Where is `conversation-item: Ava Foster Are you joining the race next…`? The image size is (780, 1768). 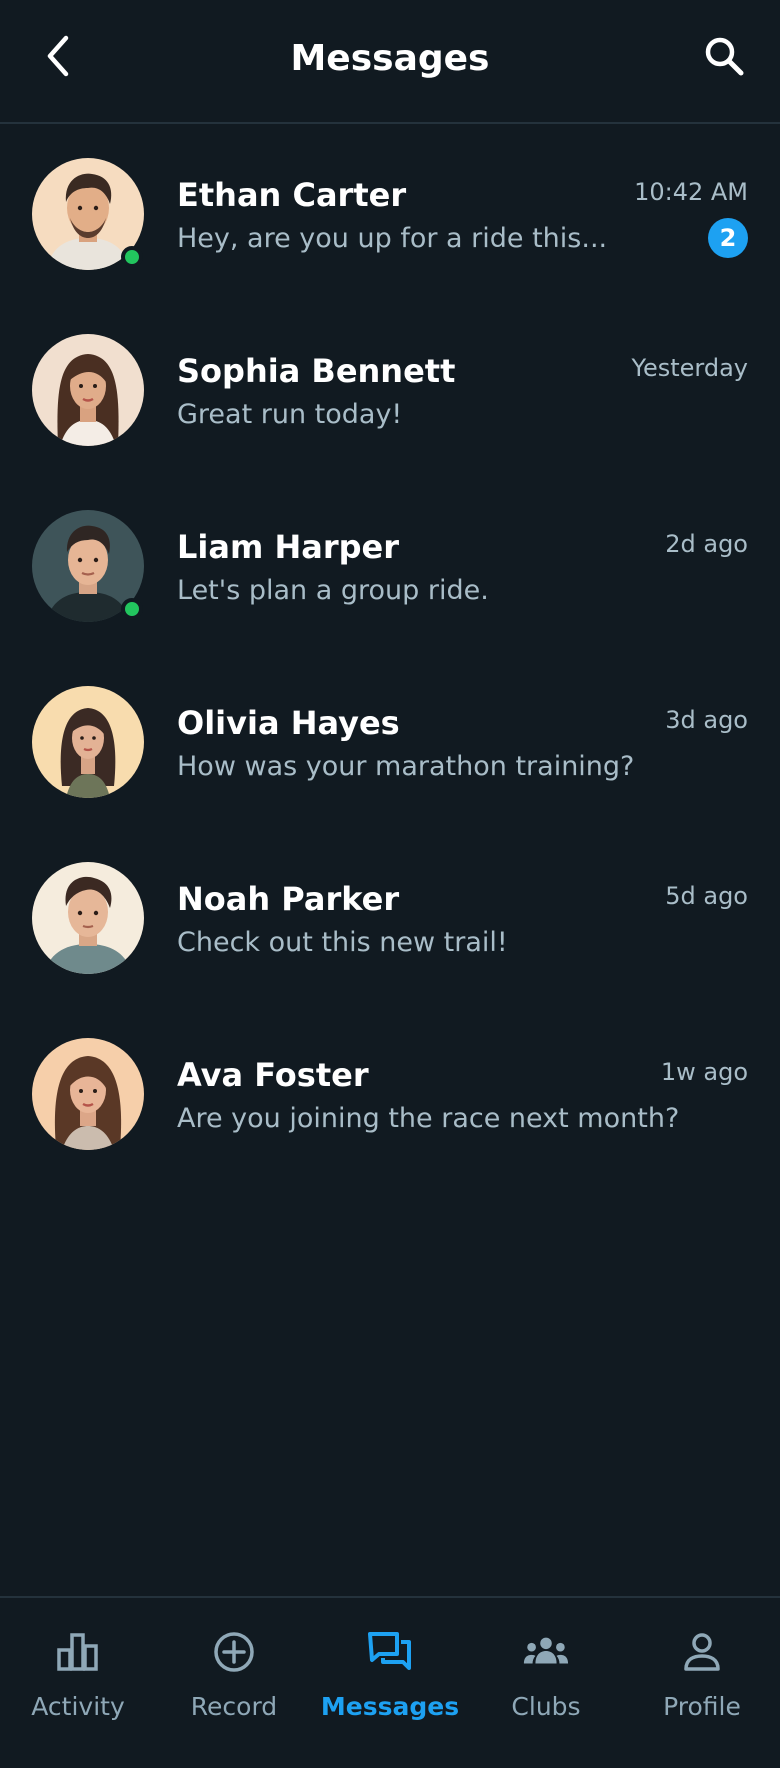 conversation-item: Ava Foster Are you joining the race next… is located at coordinates (390, 1094).